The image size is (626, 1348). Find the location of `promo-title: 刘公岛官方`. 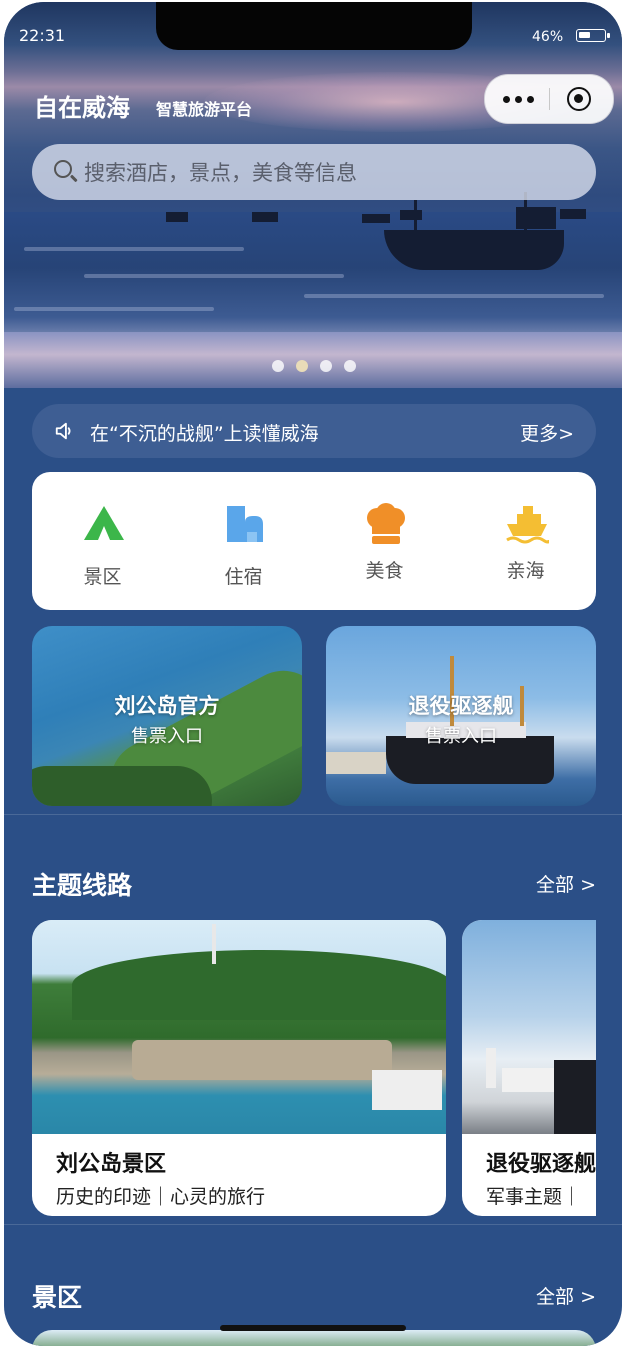

promo-title: 刘公岛官方 is located at coordinates (167, 706).